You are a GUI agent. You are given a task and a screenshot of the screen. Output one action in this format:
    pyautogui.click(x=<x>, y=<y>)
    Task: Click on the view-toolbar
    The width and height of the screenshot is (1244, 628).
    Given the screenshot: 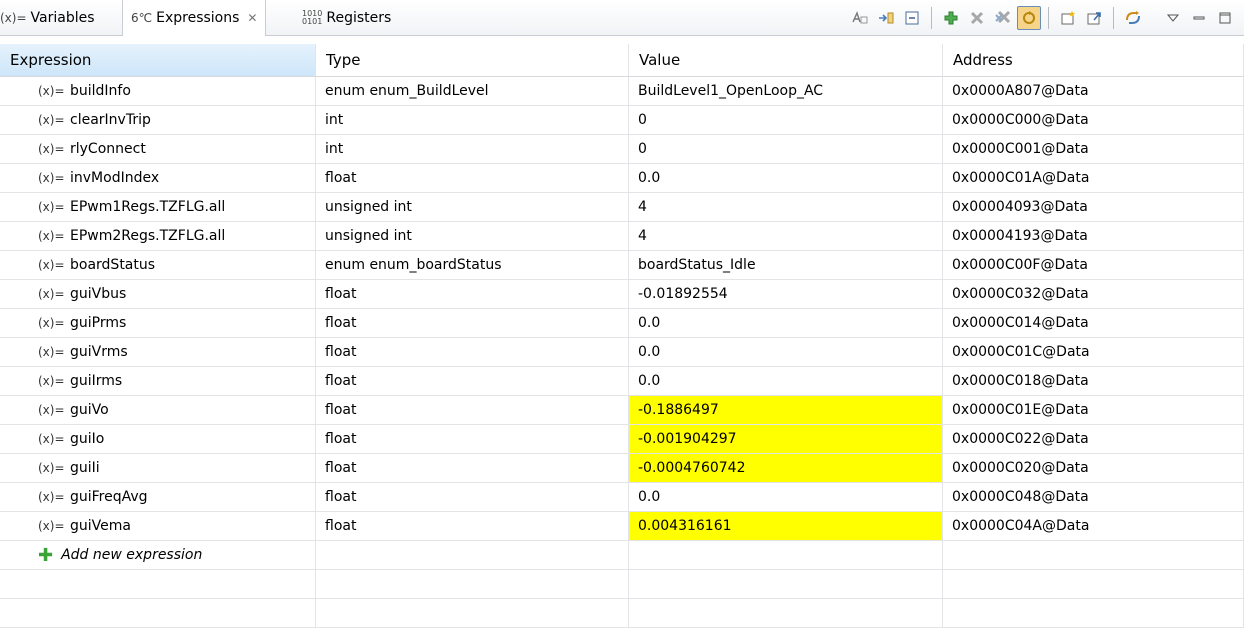 What is the action you would take?
    pyautogui.click(x=1042, y=18)
    